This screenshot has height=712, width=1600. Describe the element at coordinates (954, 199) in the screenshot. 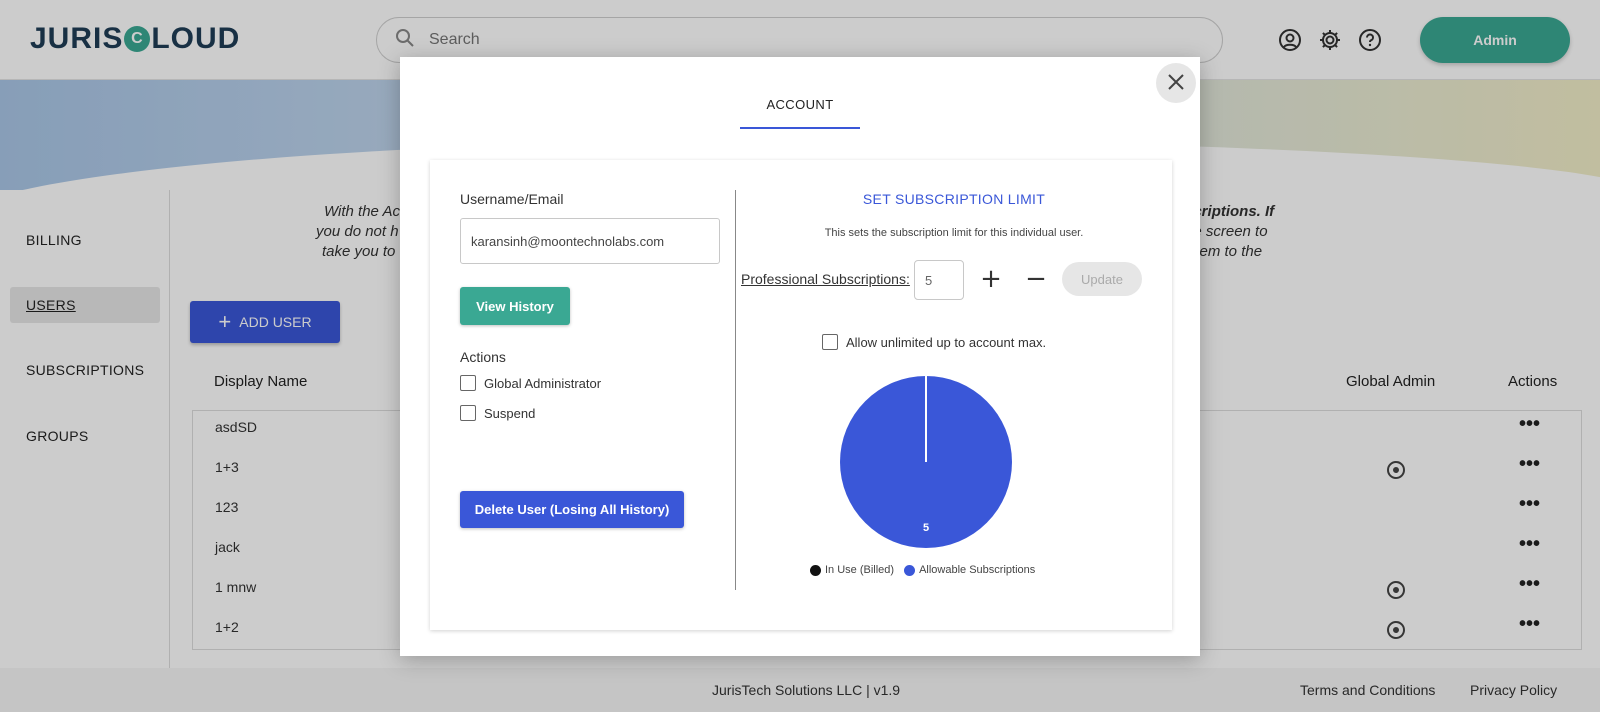

I see `set-subscription-limit-title: SET SUBSCRIPTION LIMIT` at that location.